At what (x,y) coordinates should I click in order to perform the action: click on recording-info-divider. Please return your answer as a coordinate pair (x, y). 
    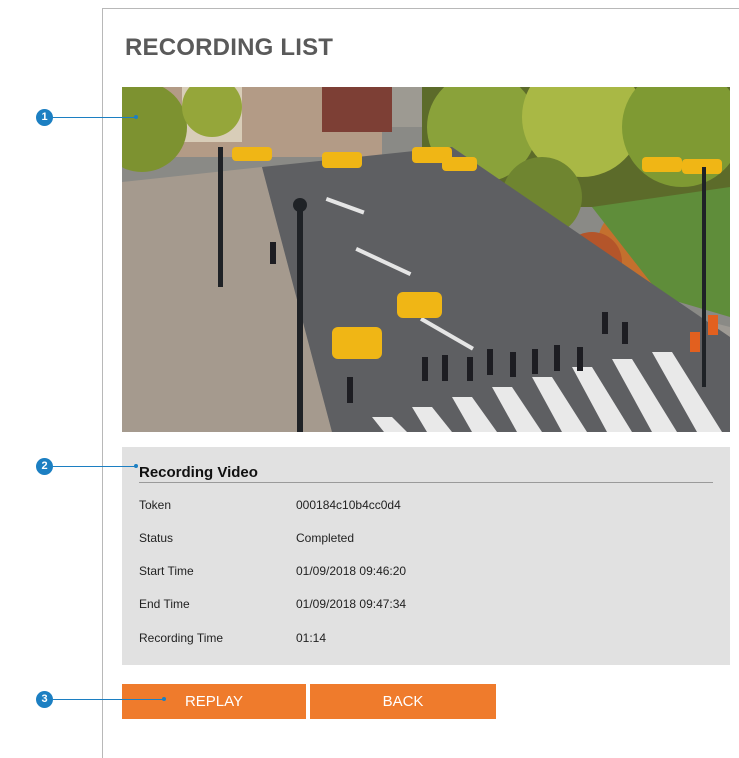
    Looking at the image, I should click on (426, 482).